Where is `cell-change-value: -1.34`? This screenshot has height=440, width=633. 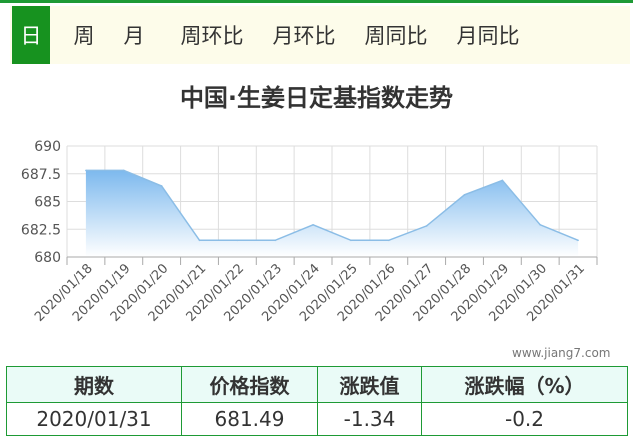 cell-change-value: -1.34 is located at coordinates (369, 419).